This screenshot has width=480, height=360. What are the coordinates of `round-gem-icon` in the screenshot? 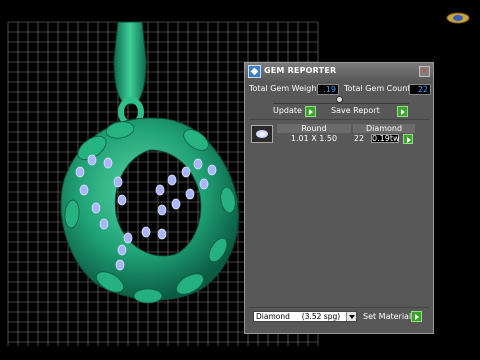 It's located at (262, 134).